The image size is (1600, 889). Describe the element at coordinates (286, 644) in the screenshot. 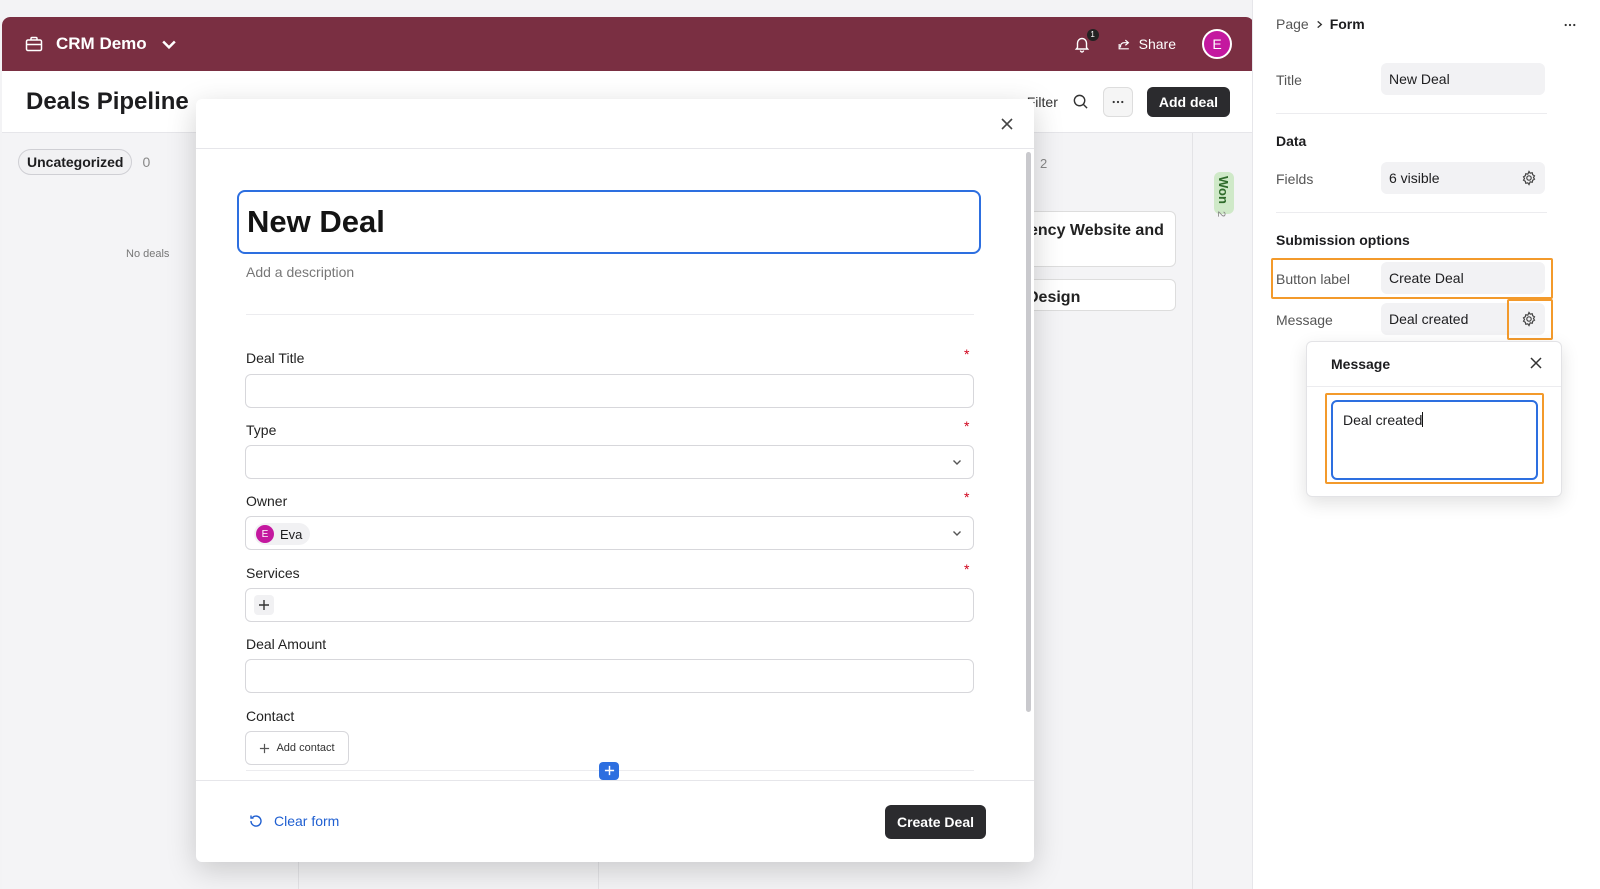

I see `field-label-deal-amount: Deal Amount` at that location.